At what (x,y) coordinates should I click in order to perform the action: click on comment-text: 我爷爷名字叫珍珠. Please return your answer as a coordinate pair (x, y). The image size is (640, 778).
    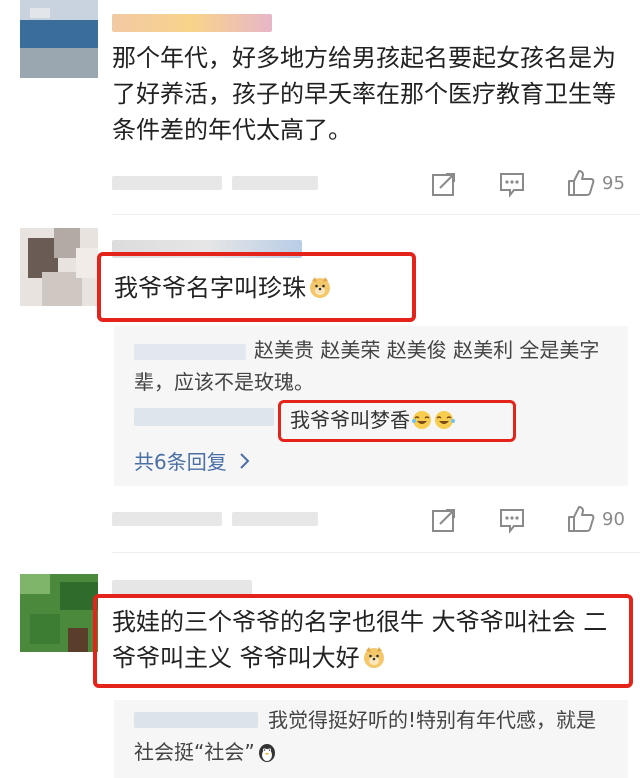
    Looking at the image, I should click on (223, 288).